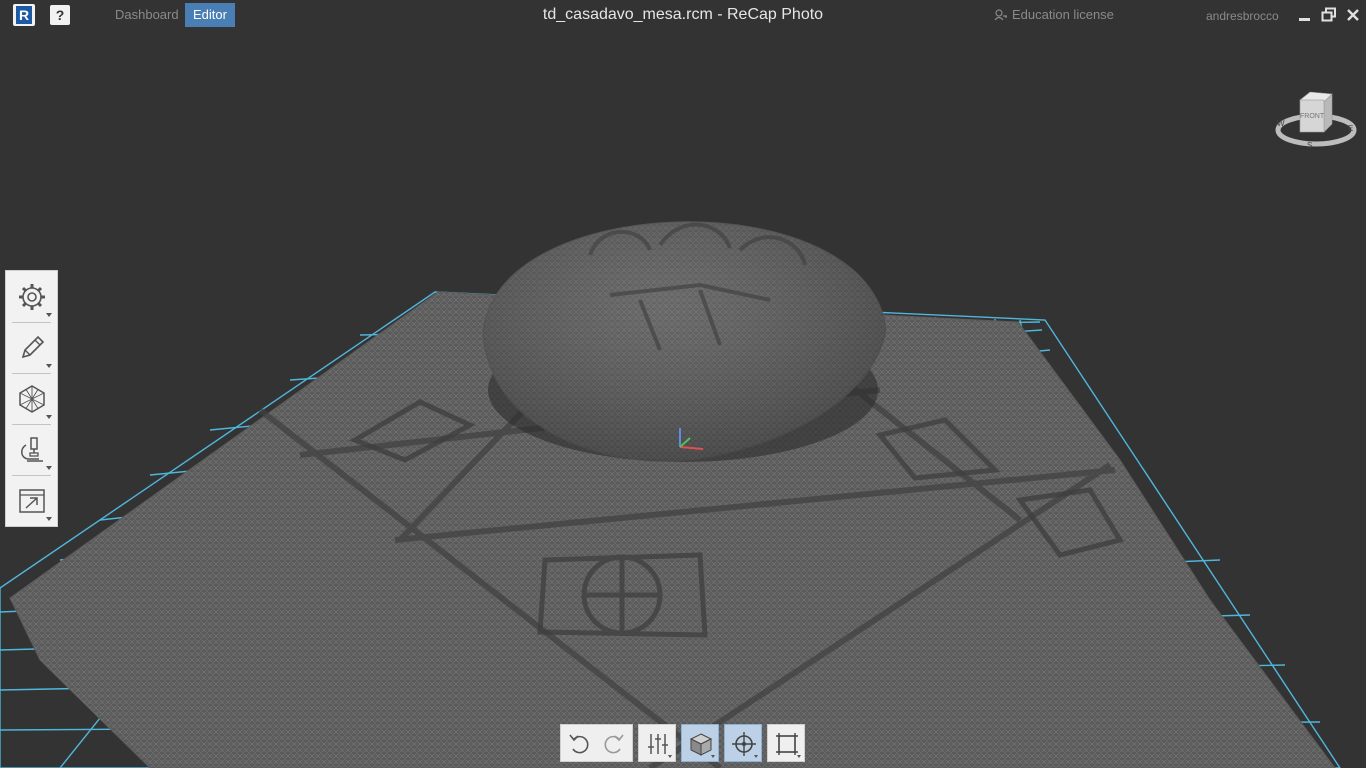  I want to click on restore-icon, so click(1328, 14).